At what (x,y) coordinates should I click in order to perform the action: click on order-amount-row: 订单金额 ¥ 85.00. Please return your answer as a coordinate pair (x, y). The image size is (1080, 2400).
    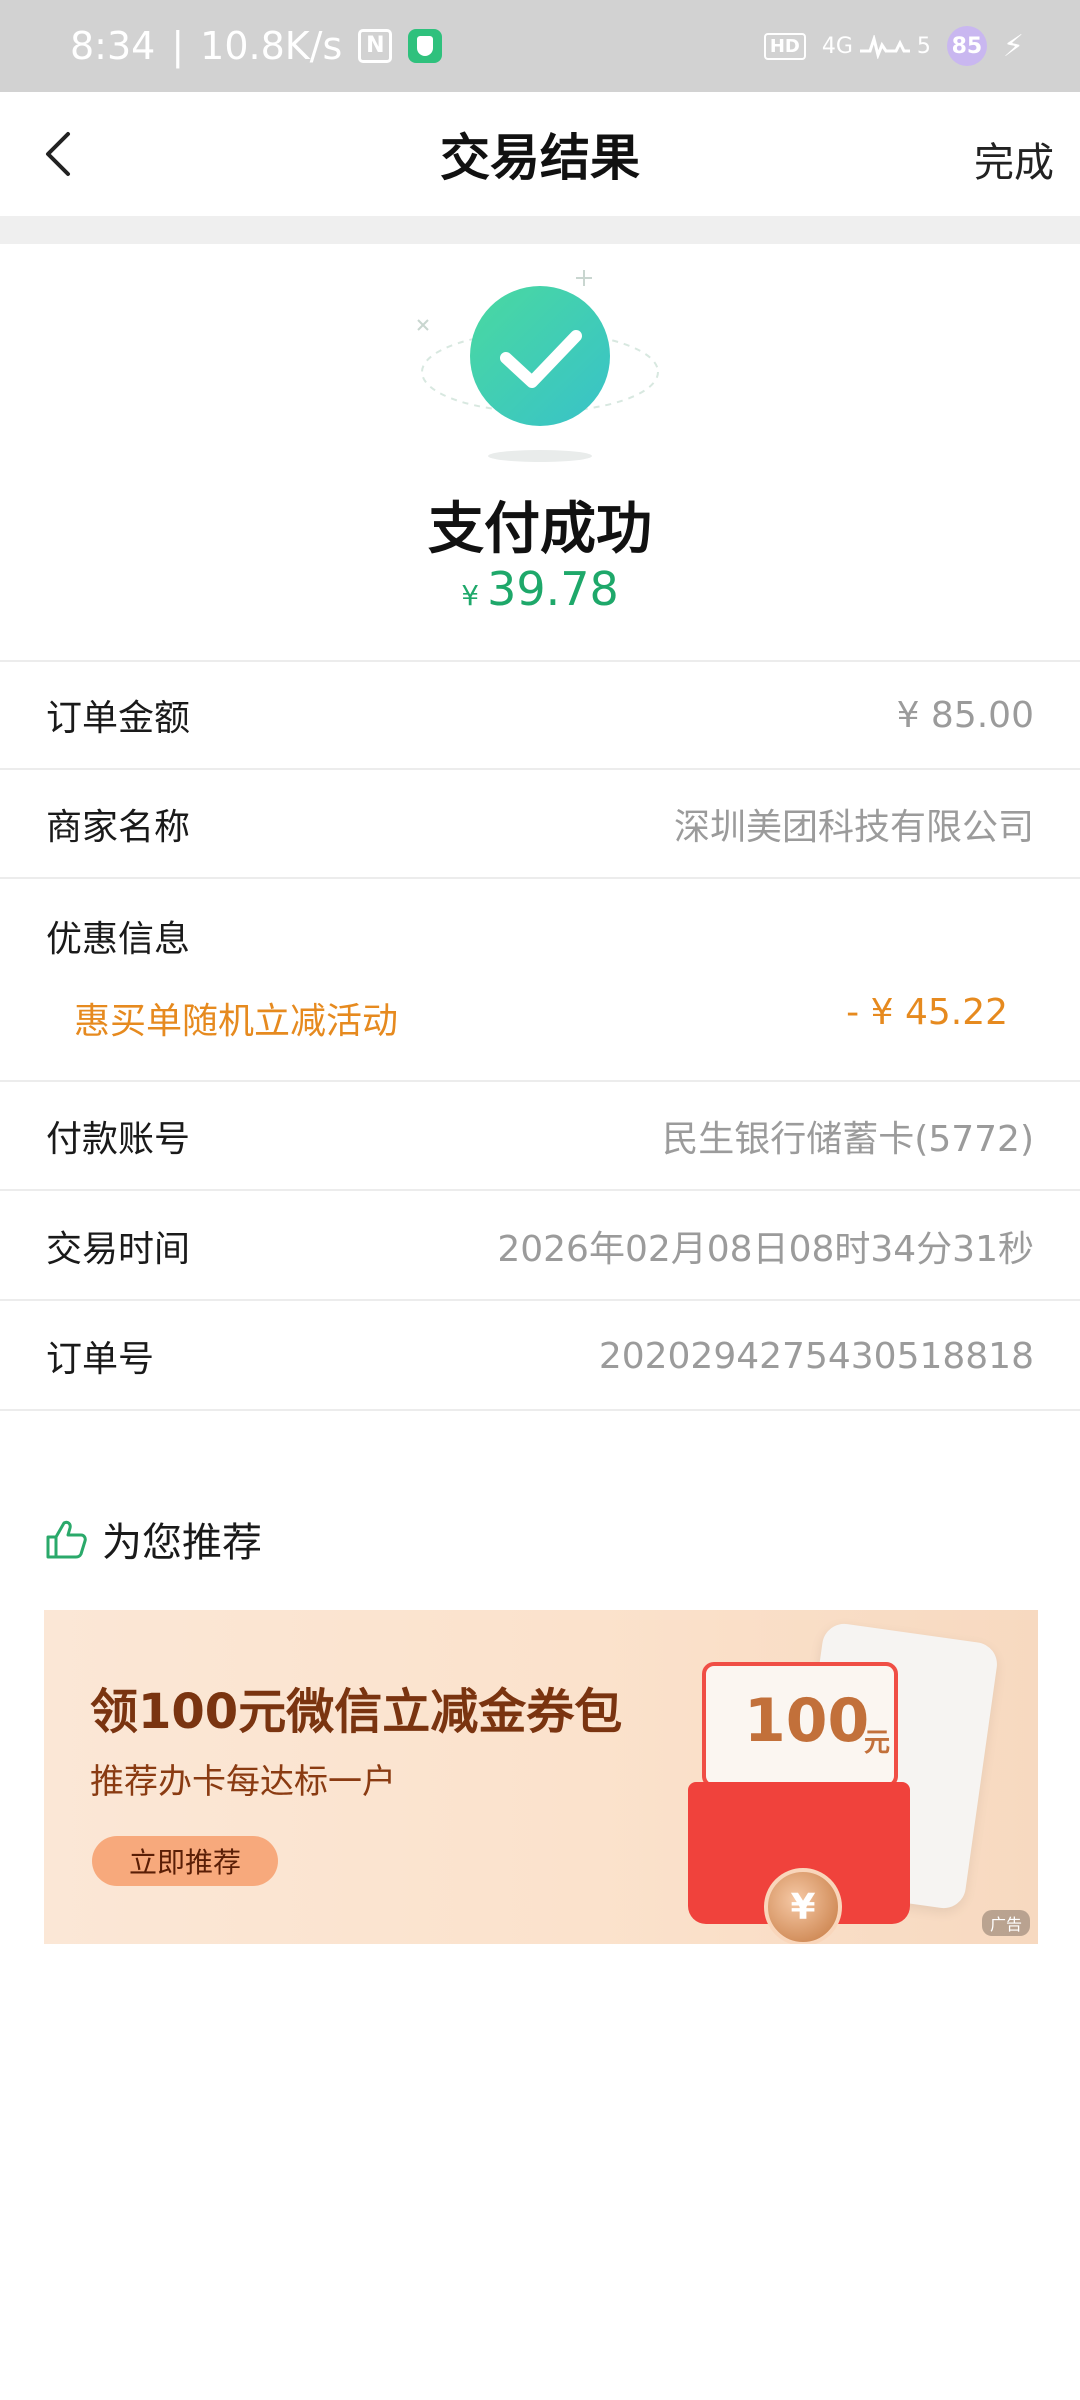
    Looking at the image, I should click on (540, 716).